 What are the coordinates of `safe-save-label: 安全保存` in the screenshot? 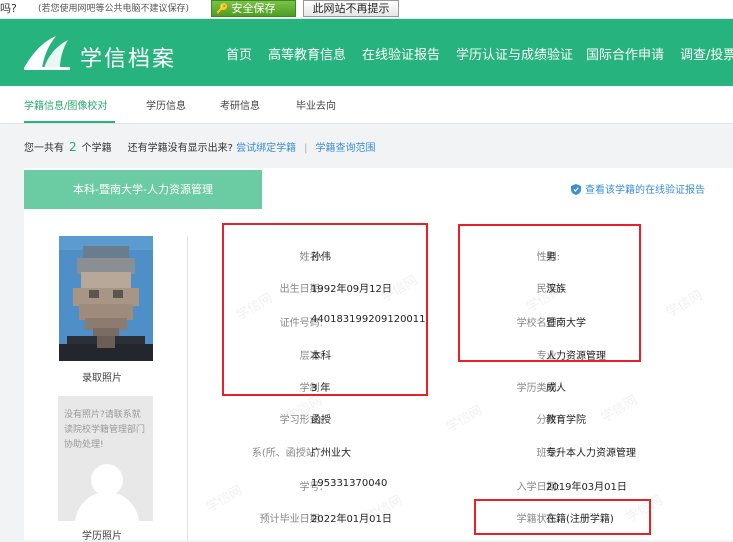 It's located at (253, 8).